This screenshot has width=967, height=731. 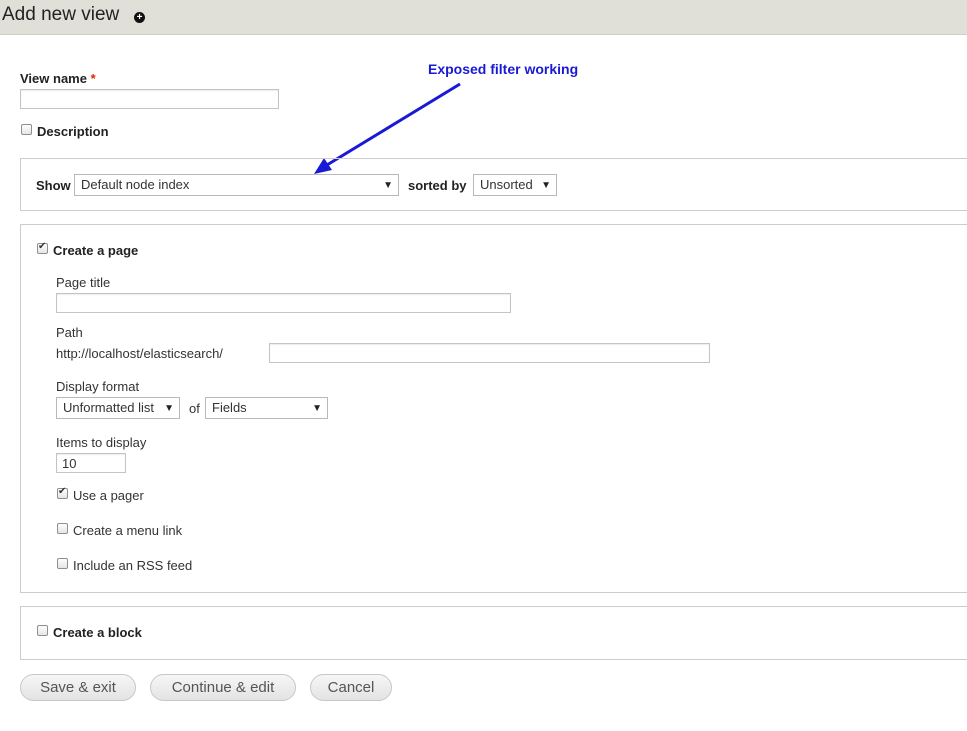 What do you see at coordinates (62, 492) in the screenshot?
I see `use-pager-checkbox` at bounding box center [62, 492].